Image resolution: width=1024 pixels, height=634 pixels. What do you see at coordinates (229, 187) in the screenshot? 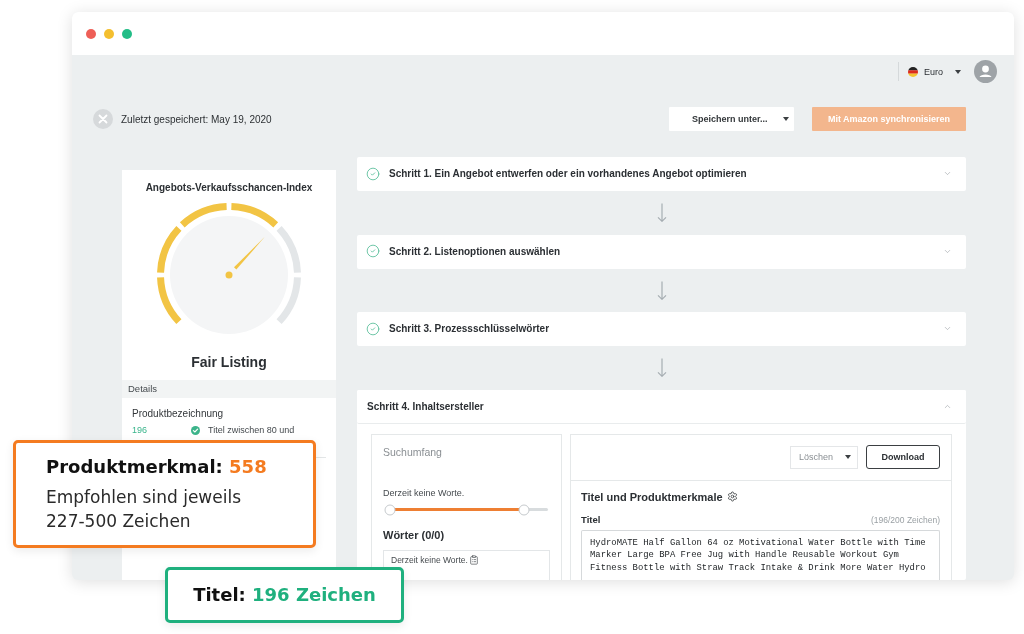
I see `card-title: Angebots-Verkaufsschancen-Index` at bounding box center [229, 187].